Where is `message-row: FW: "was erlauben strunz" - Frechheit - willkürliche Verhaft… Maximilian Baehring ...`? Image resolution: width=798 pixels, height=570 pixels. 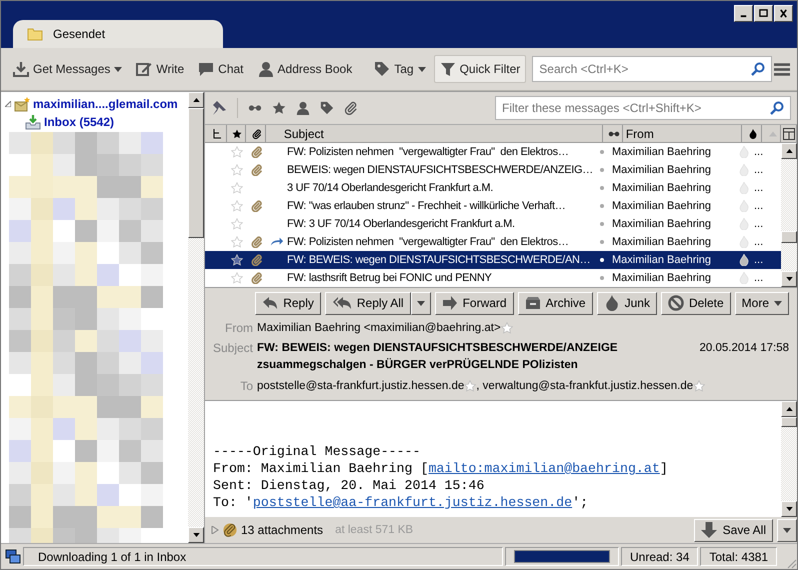 message-row: FW: "was erlauben strunz" - Frechheit - willkürliche Verhaft… Maximilian Baehring ... is located at coordinates (493, 206).